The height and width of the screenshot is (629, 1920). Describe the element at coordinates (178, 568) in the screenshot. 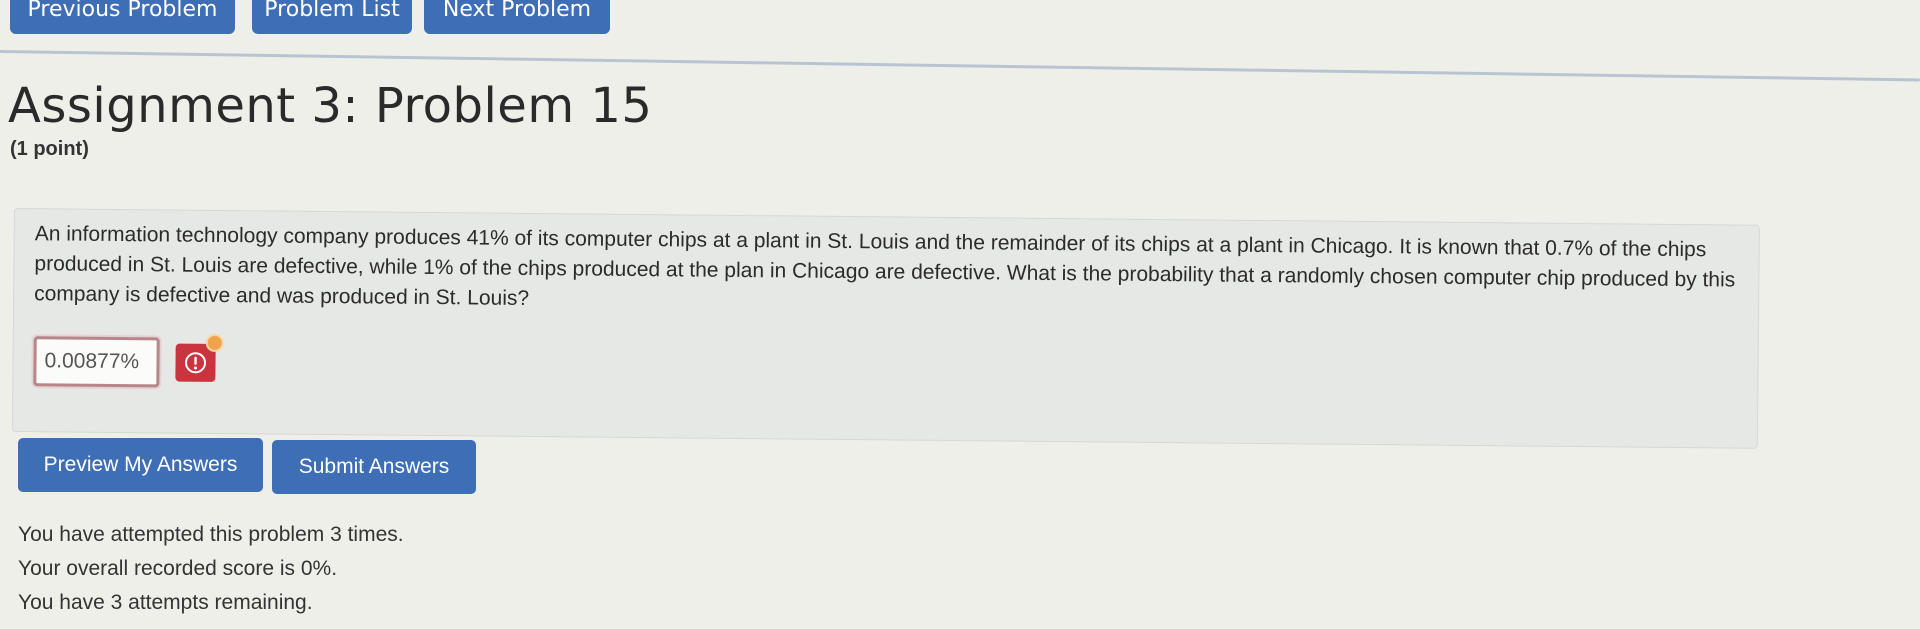

I see `score-text: Your overall recorded score is 0%.` at that location.